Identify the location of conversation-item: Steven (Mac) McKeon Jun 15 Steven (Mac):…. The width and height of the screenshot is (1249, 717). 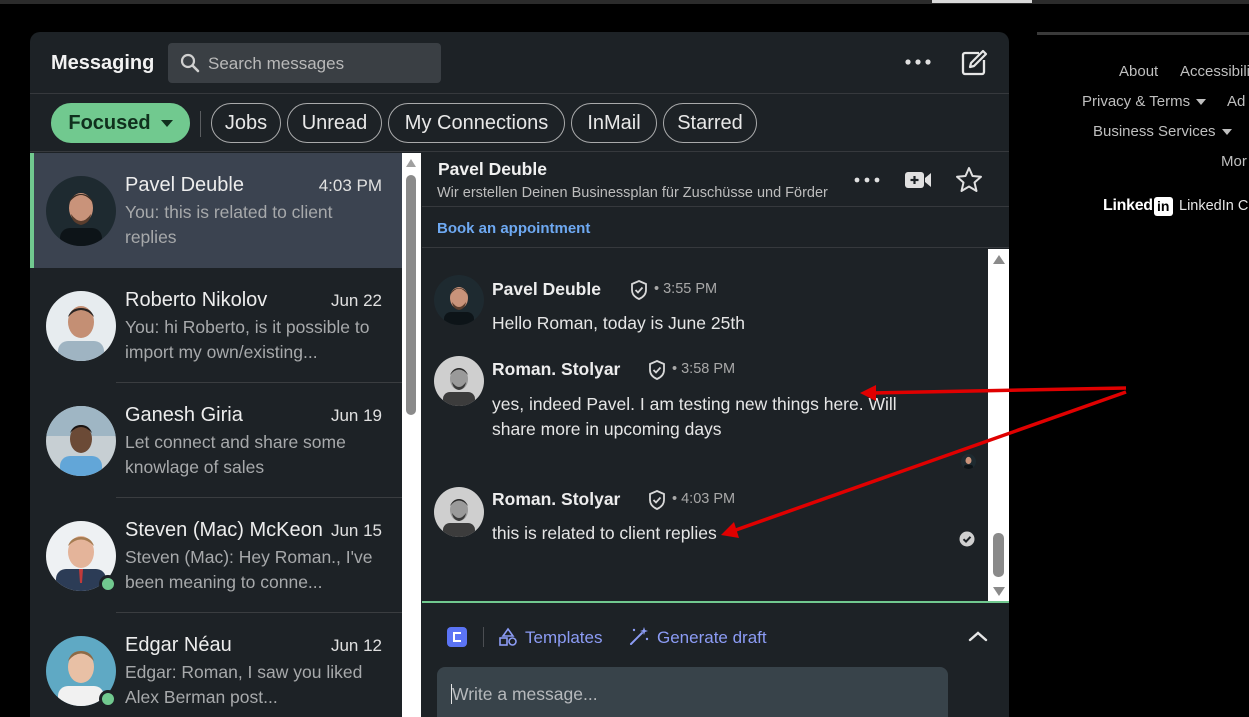
(216, 555).